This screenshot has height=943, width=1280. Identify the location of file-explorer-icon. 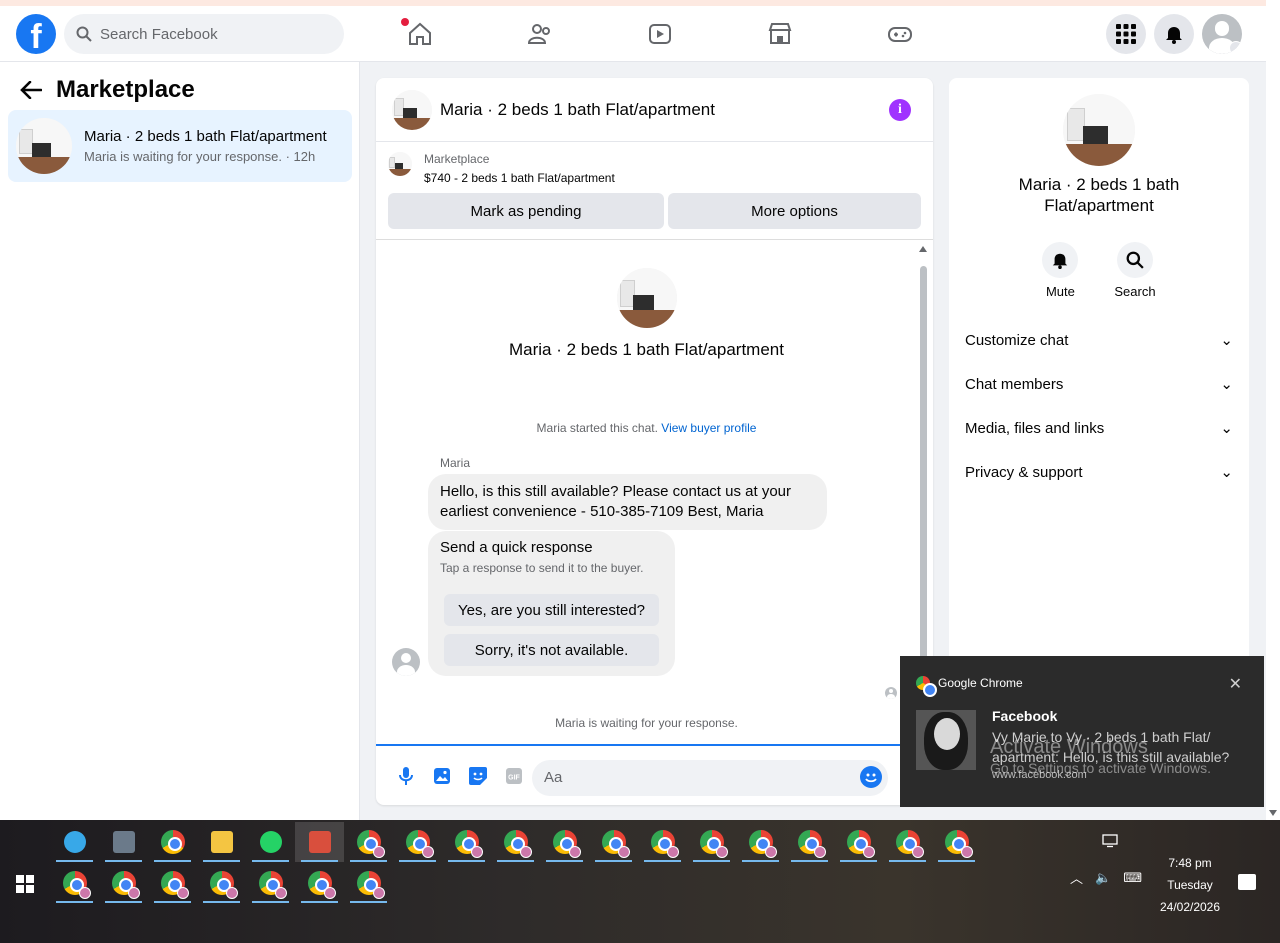
(221, 842).